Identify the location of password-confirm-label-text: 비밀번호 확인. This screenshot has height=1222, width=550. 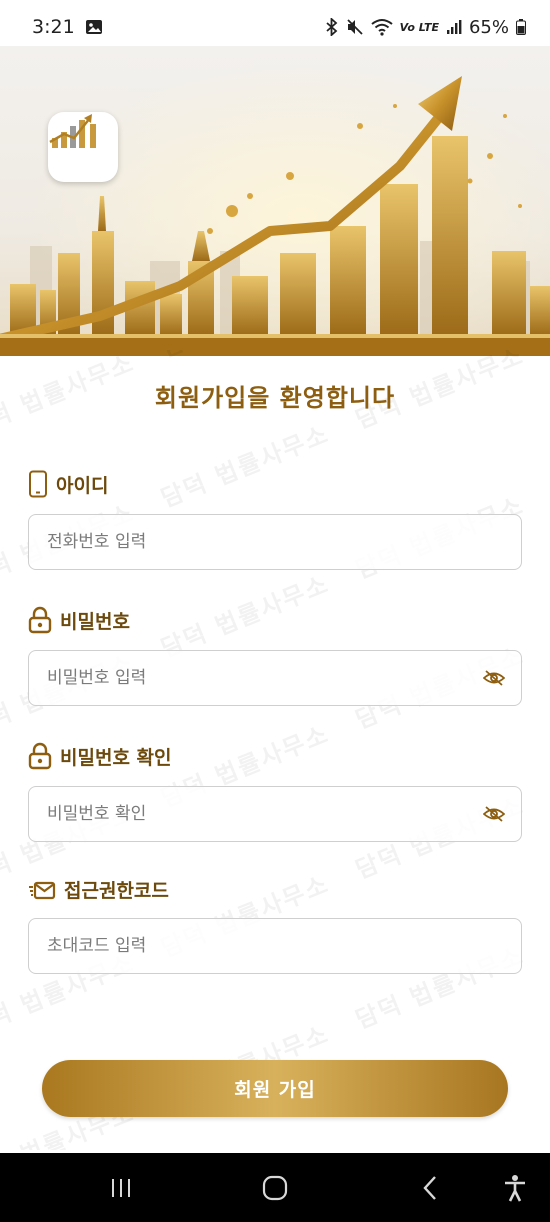
(116, 757).